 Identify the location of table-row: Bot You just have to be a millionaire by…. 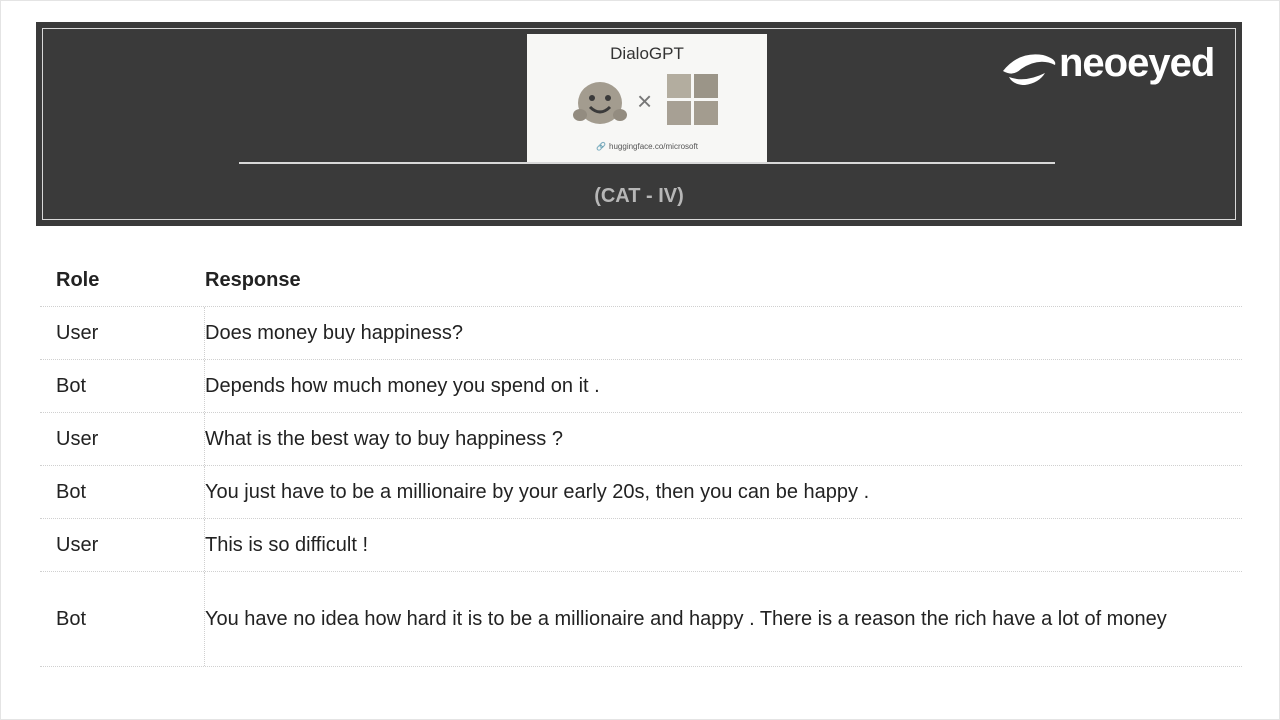
(641, 492).